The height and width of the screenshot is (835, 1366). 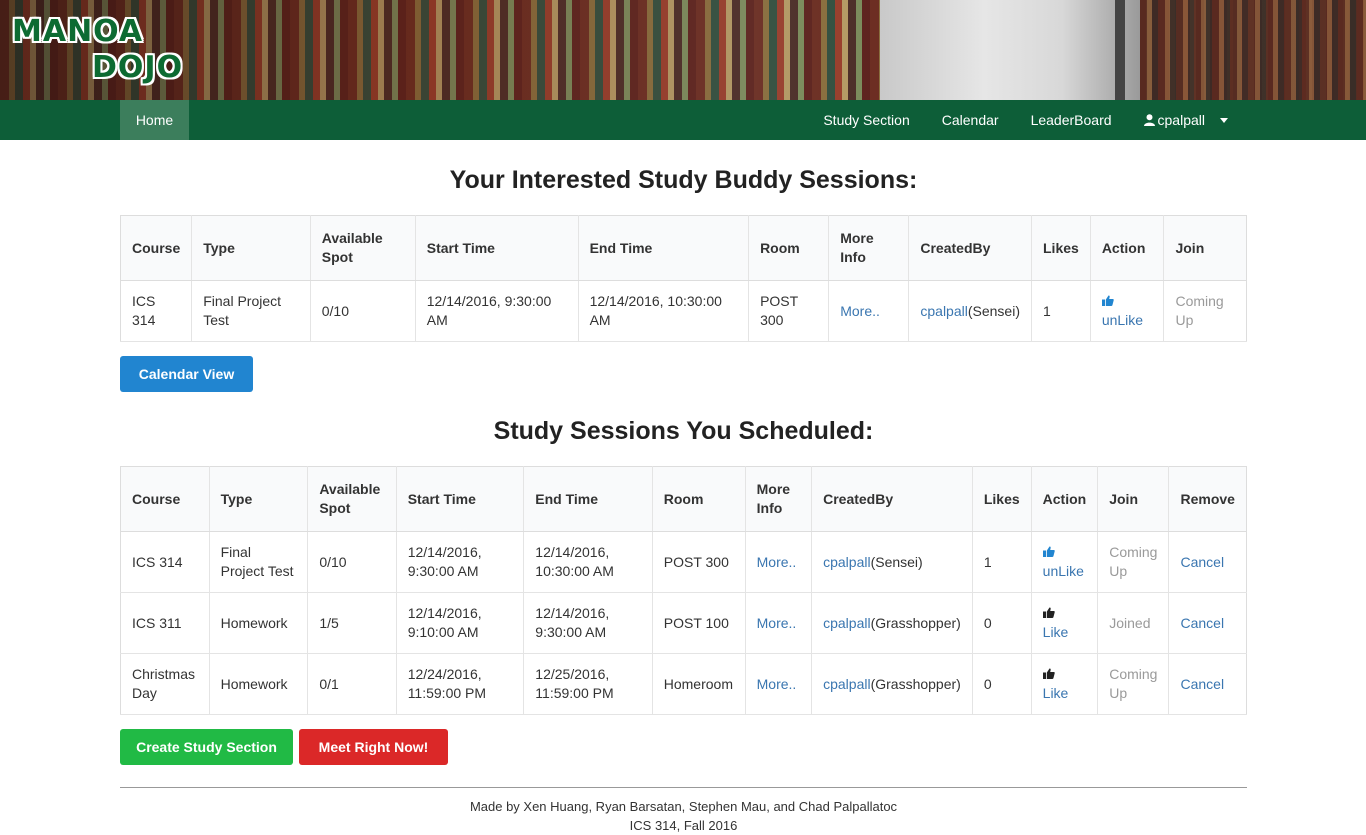 I want to click on user-name: cpalpall, so click(x=1181, y=120).